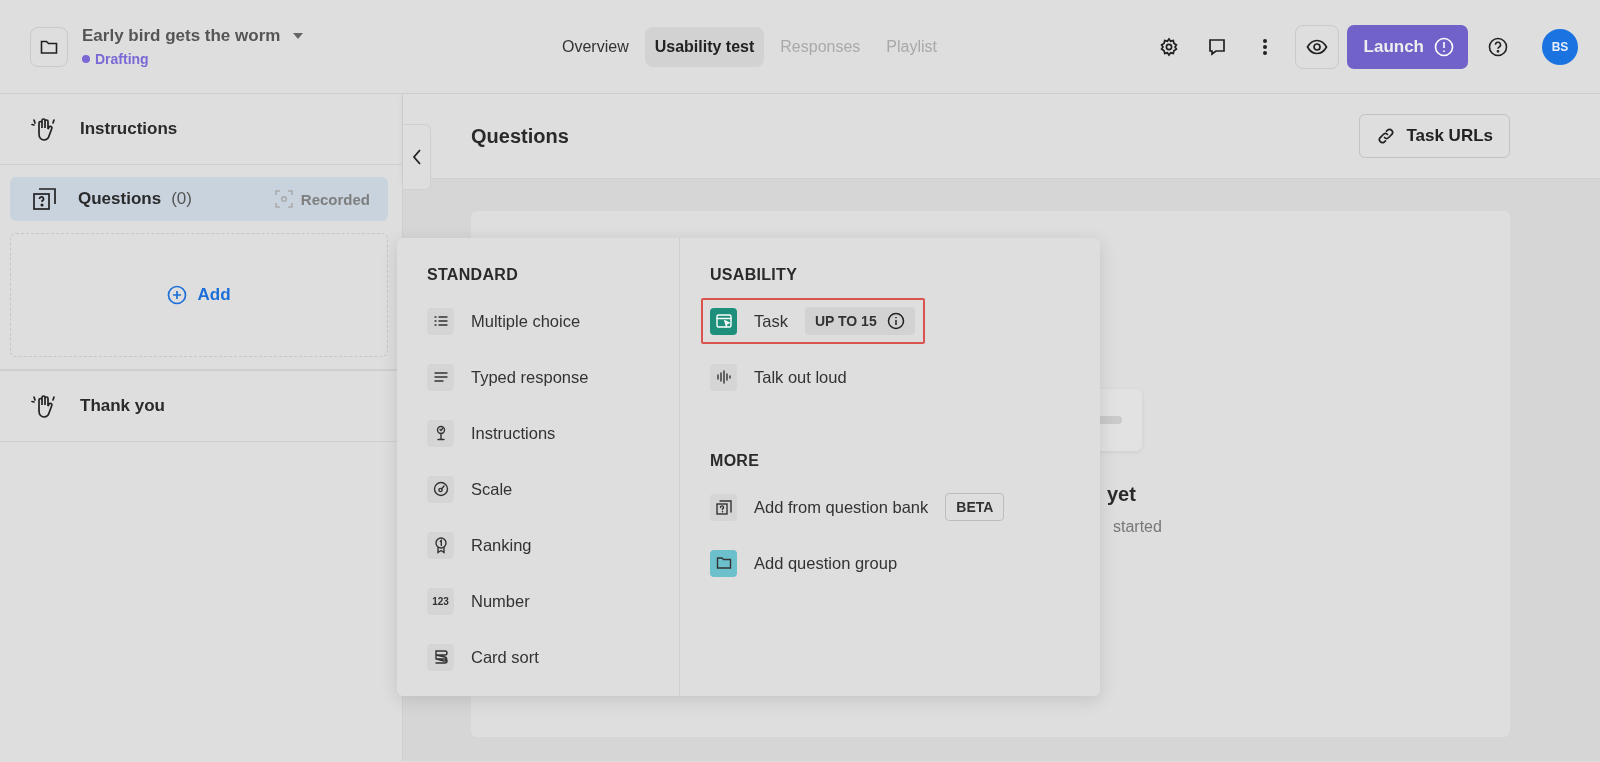 Image resolution: width=1600 pixels, height=762 pixels. I want to click on menu-item: Card sort, so click(483, 657).